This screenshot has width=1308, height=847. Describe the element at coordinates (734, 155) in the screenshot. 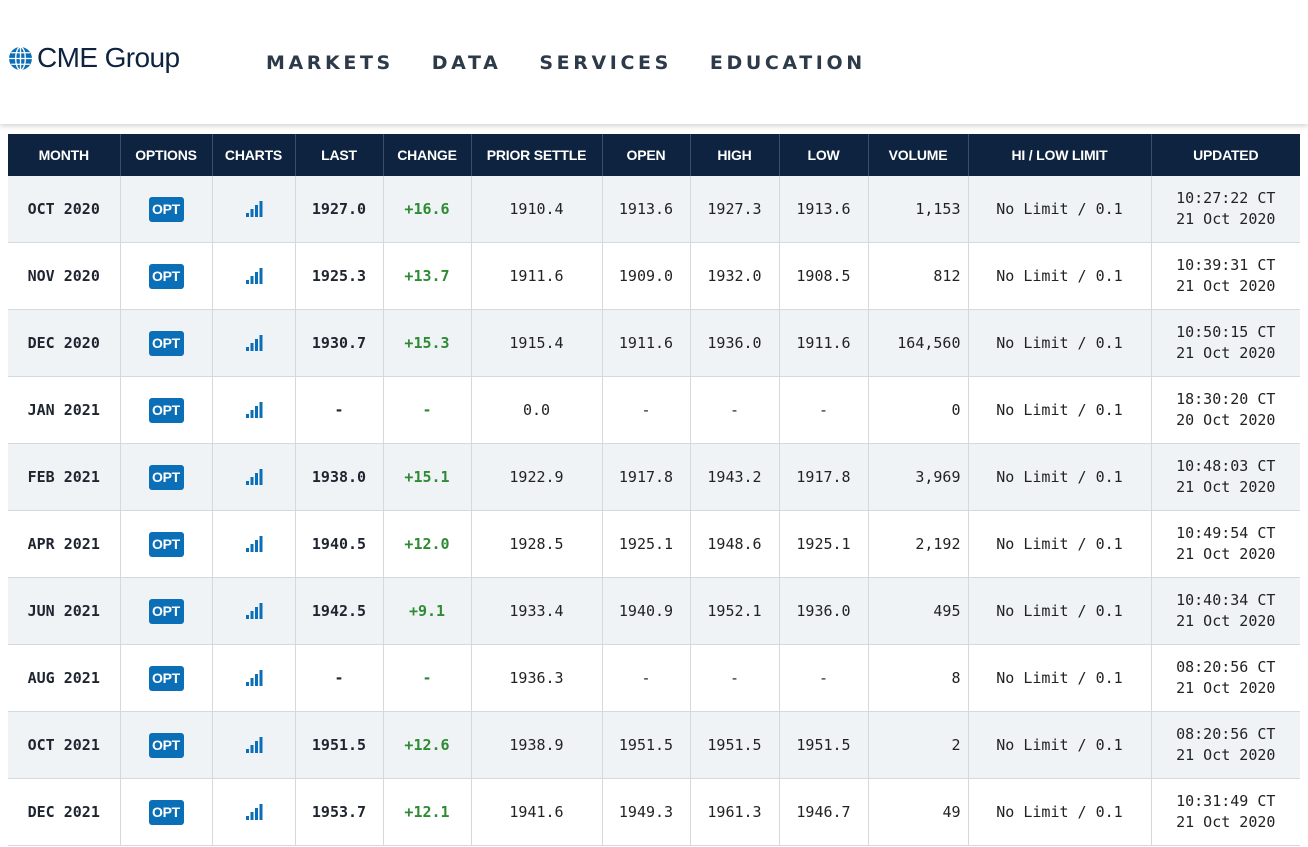

I see `header-high: HIGH` at that location.